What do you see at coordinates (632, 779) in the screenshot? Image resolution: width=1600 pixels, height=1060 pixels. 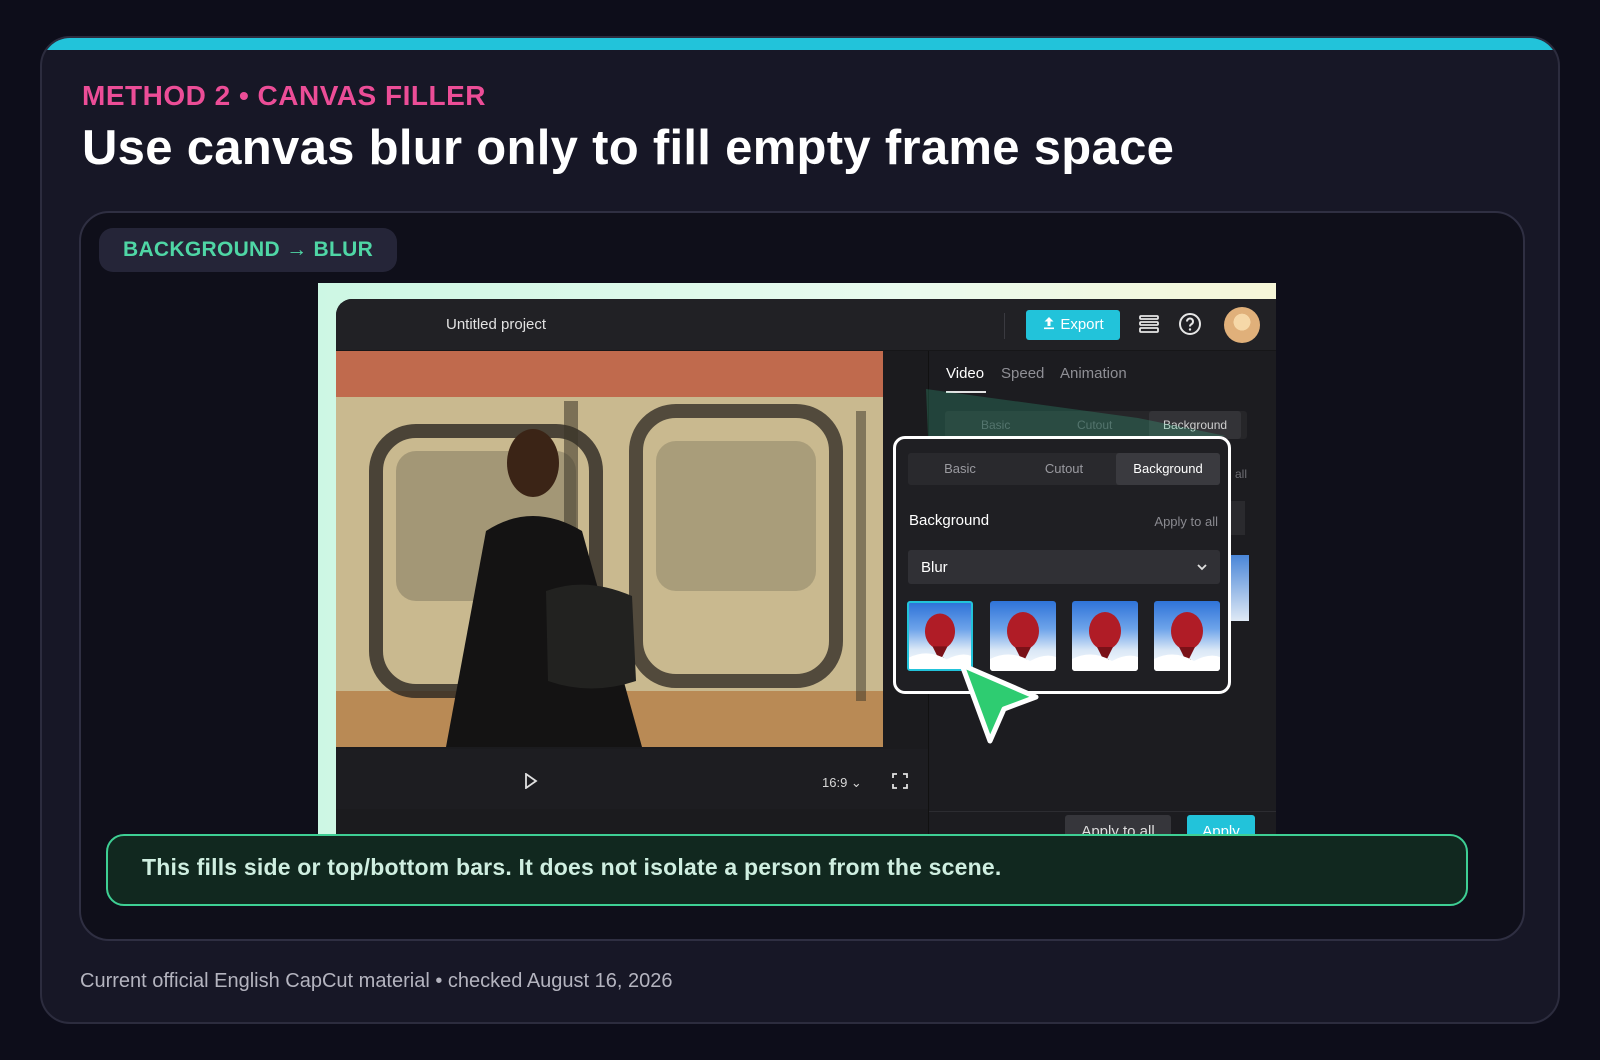 I see `preview-controls: 16:9 ⌄` at bounding box center [632, 779].